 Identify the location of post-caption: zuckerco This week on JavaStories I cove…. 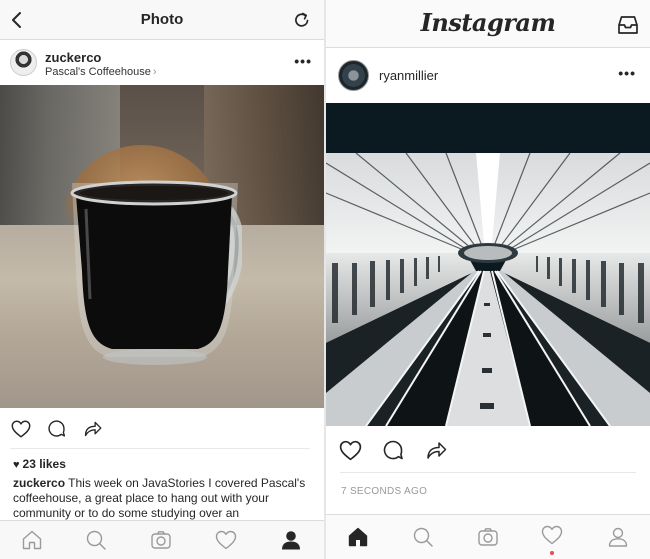
(163, 498).